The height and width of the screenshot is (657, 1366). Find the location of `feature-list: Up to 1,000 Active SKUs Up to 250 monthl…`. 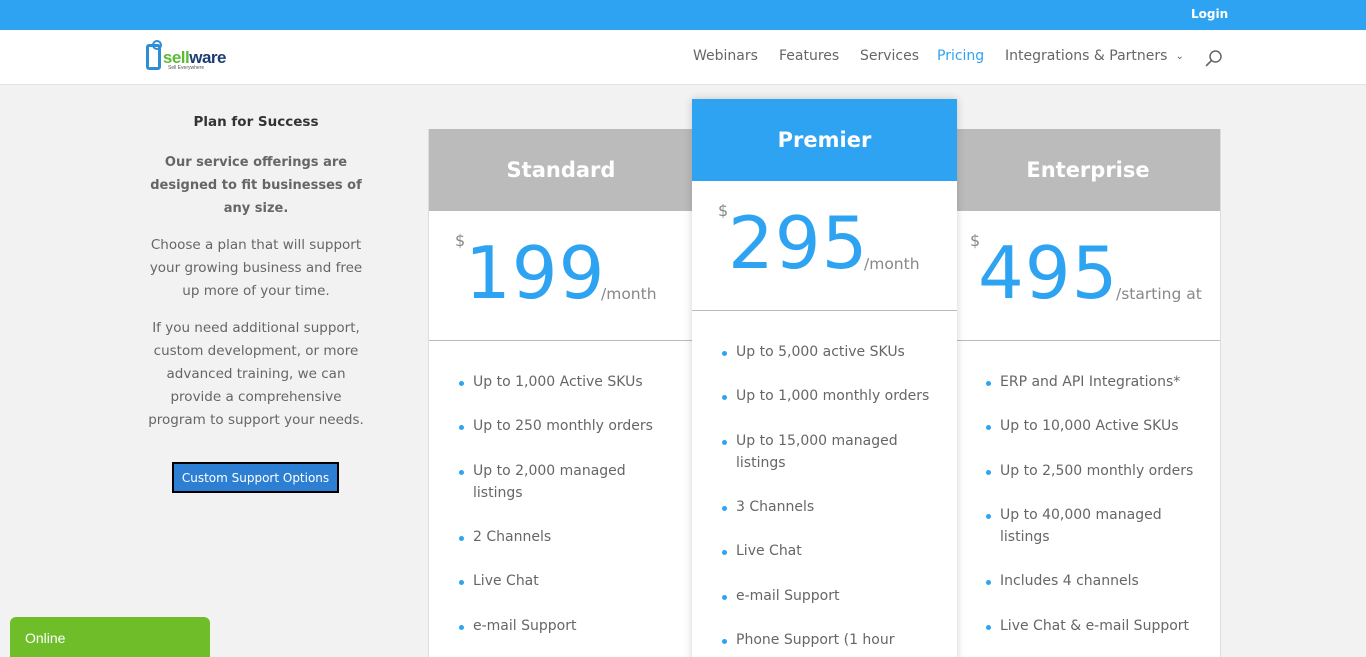

feature-list: Up to 1,000 Active SKUs Up to 250 monthl… is located at coordinates (561, 489).